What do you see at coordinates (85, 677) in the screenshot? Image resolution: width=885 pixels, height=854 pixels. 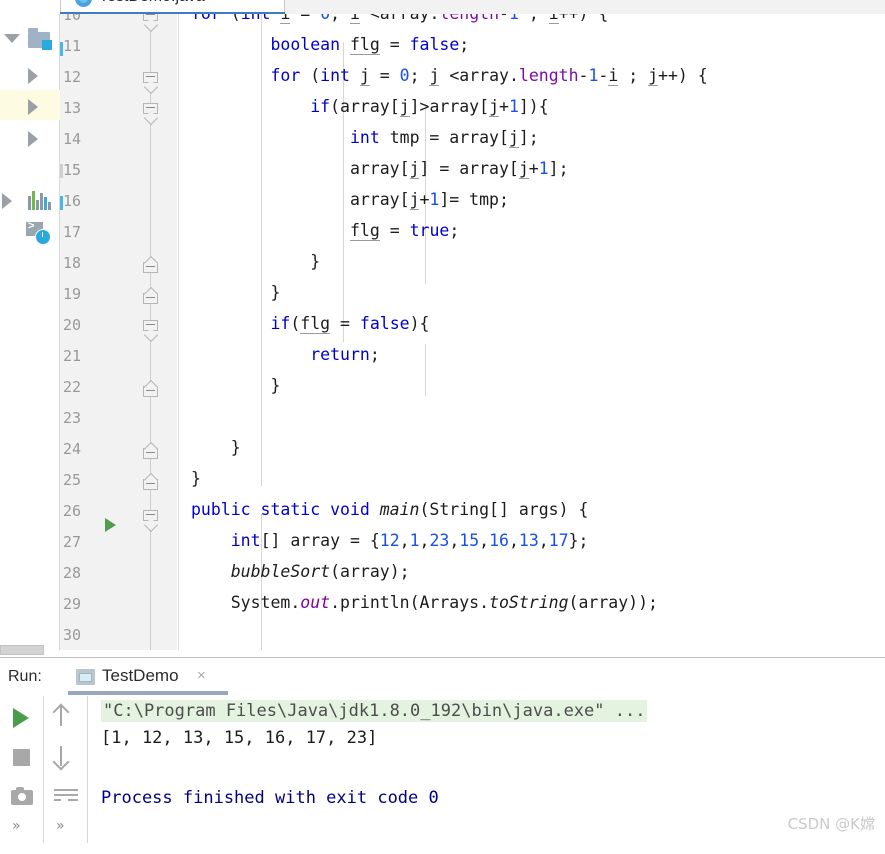 I see `run-config-icon` at bounding box center [85, 677].